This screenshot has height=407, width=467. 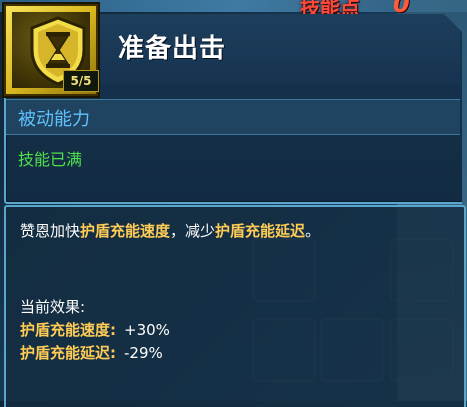 I want to click on effect-label: 护盾充能延迟:, so click(x=68, y=353).